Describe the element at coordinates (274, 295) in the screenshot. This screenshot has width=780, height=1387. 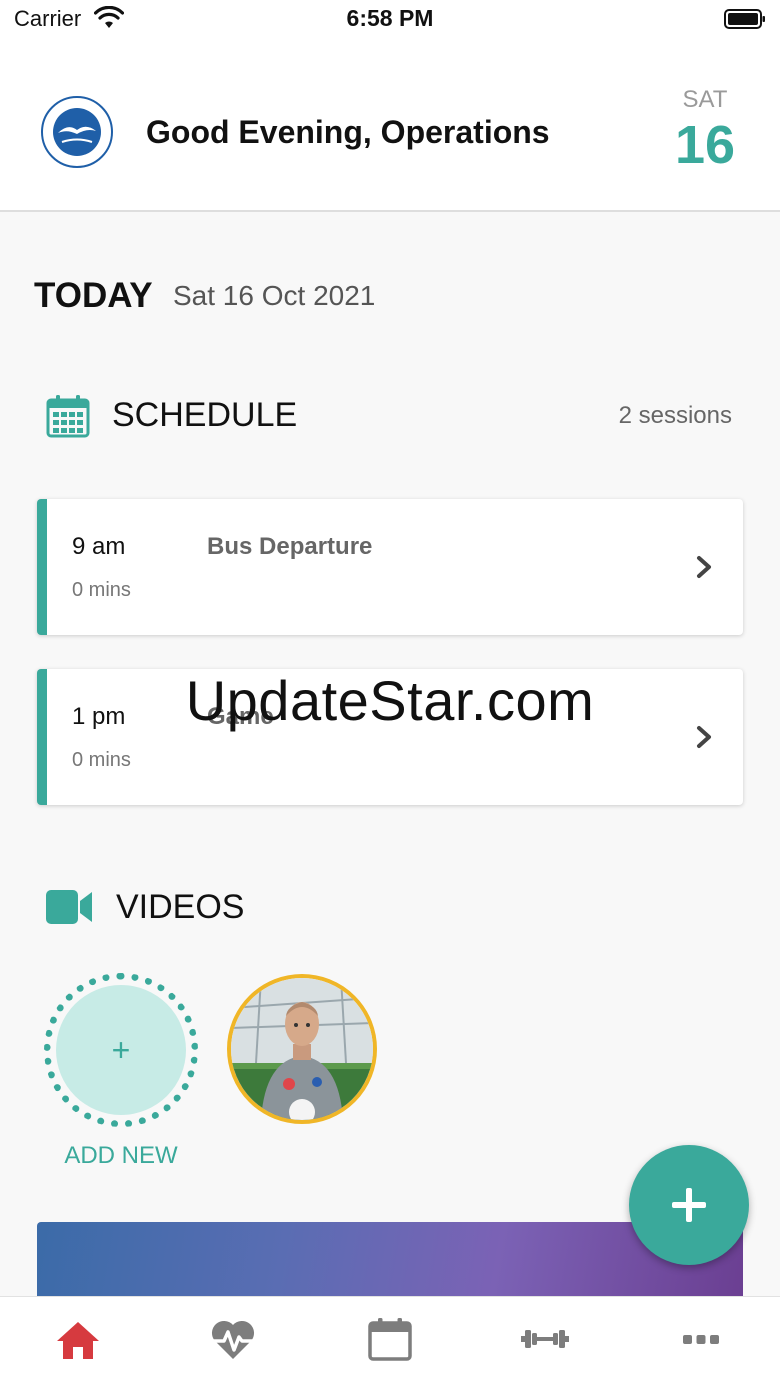
I see `today-date: Sat 16 Oct 2021` at that location.